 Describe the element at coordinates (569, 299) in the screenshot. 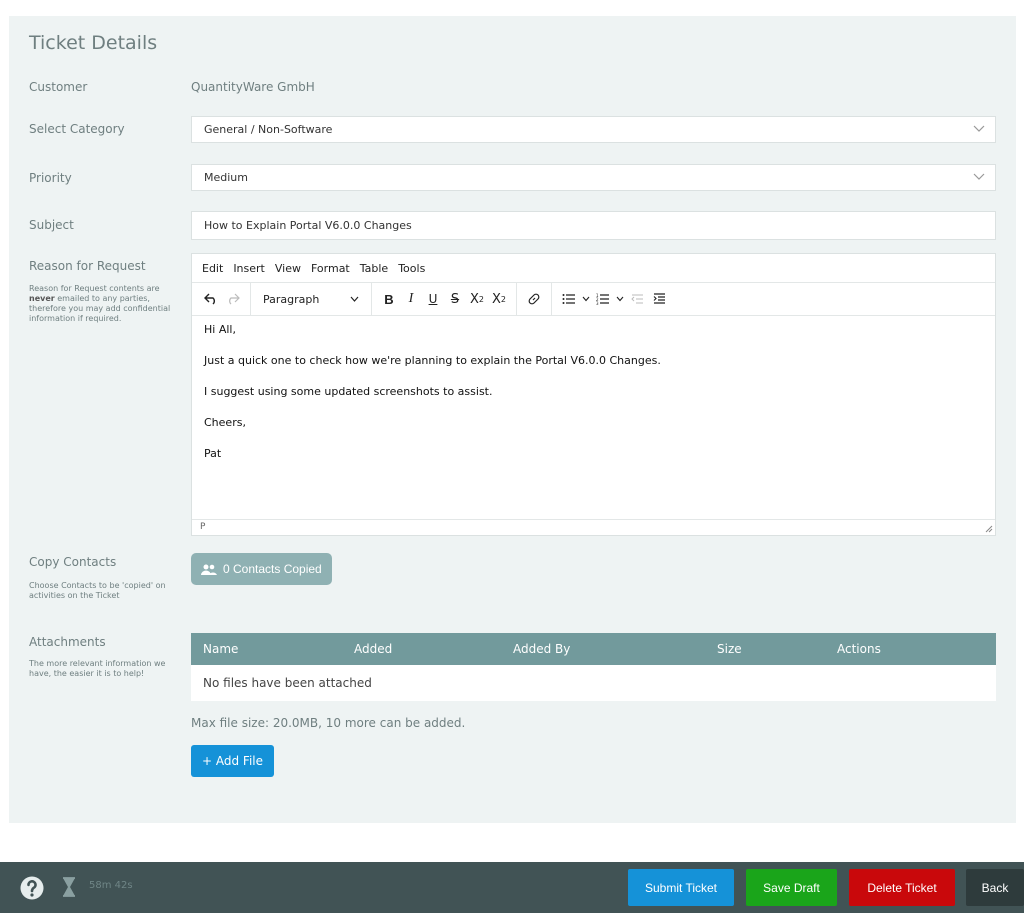

I see `bullet-list-icon` at that location.